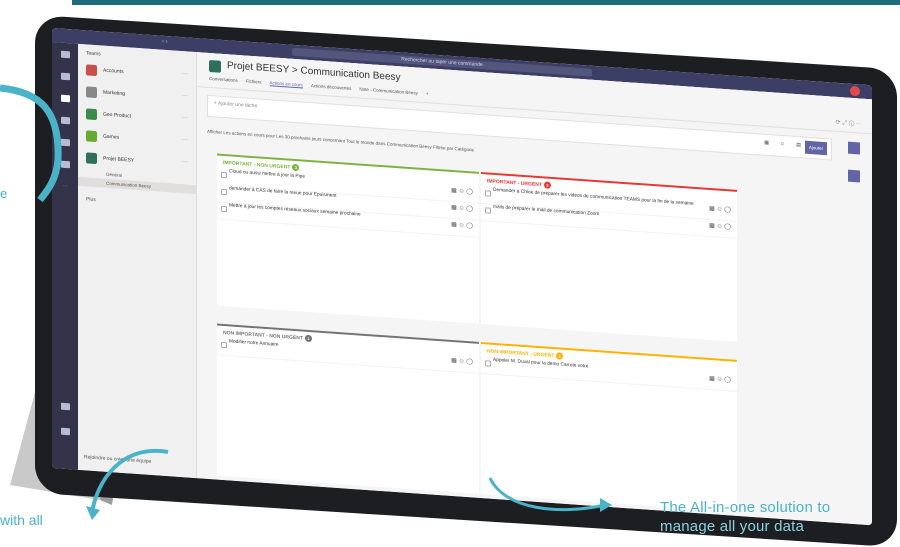  What do you see at coordinates (31, 143) in the screenshot?
I see `arrow-left-top` at bounding box center [31, 143].